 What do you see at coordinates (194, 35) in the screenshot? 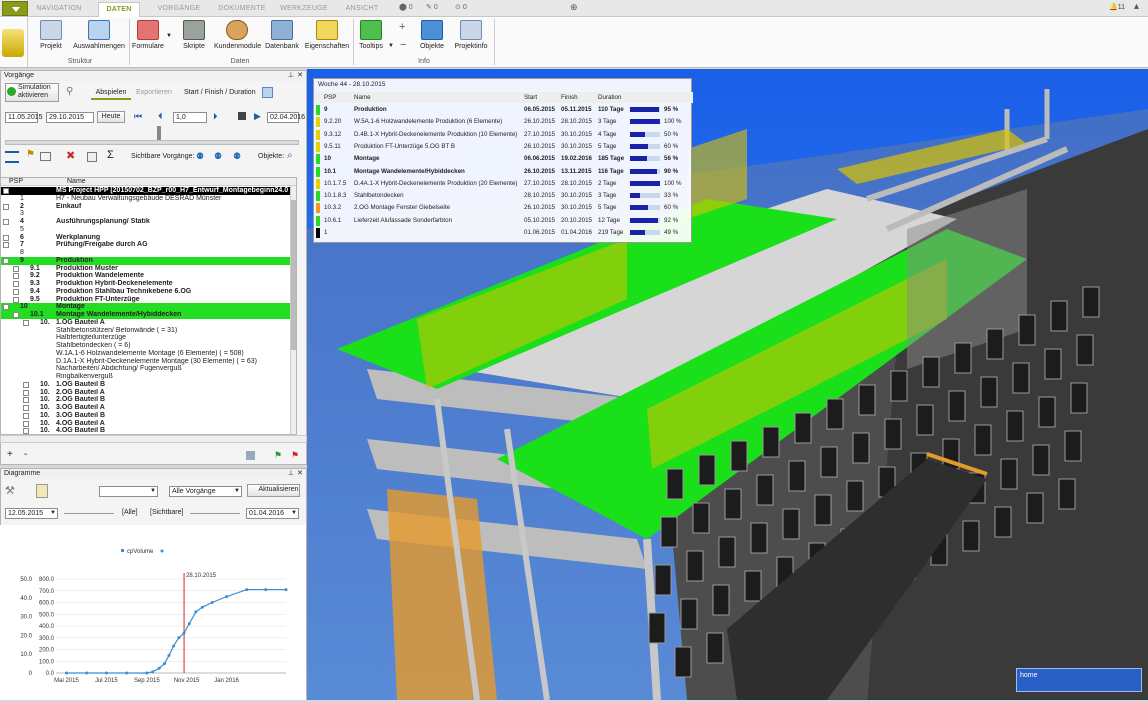
I see `skripte-button: Skripte` at bounding box center [194, 35].